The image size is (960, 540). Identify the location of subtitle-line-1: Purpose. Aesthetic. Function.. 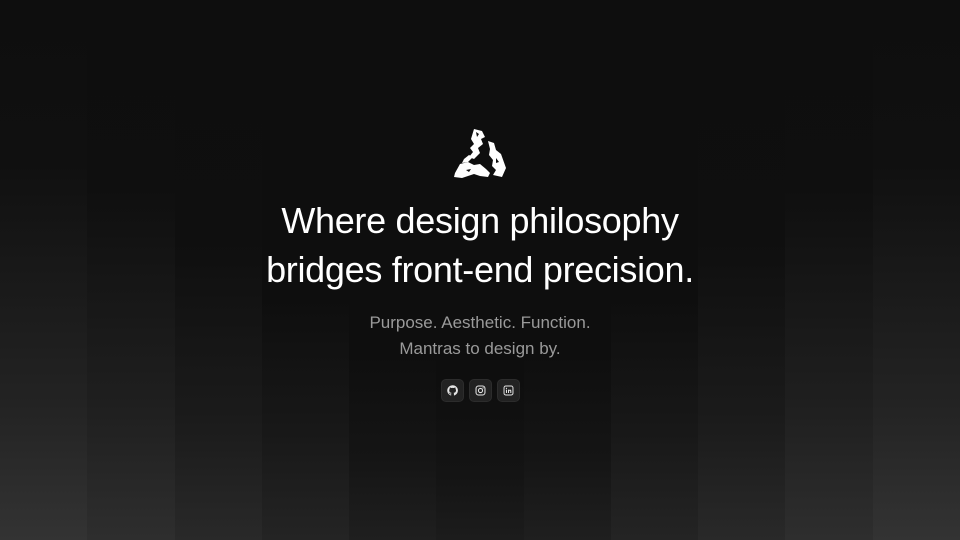
(480, 322).